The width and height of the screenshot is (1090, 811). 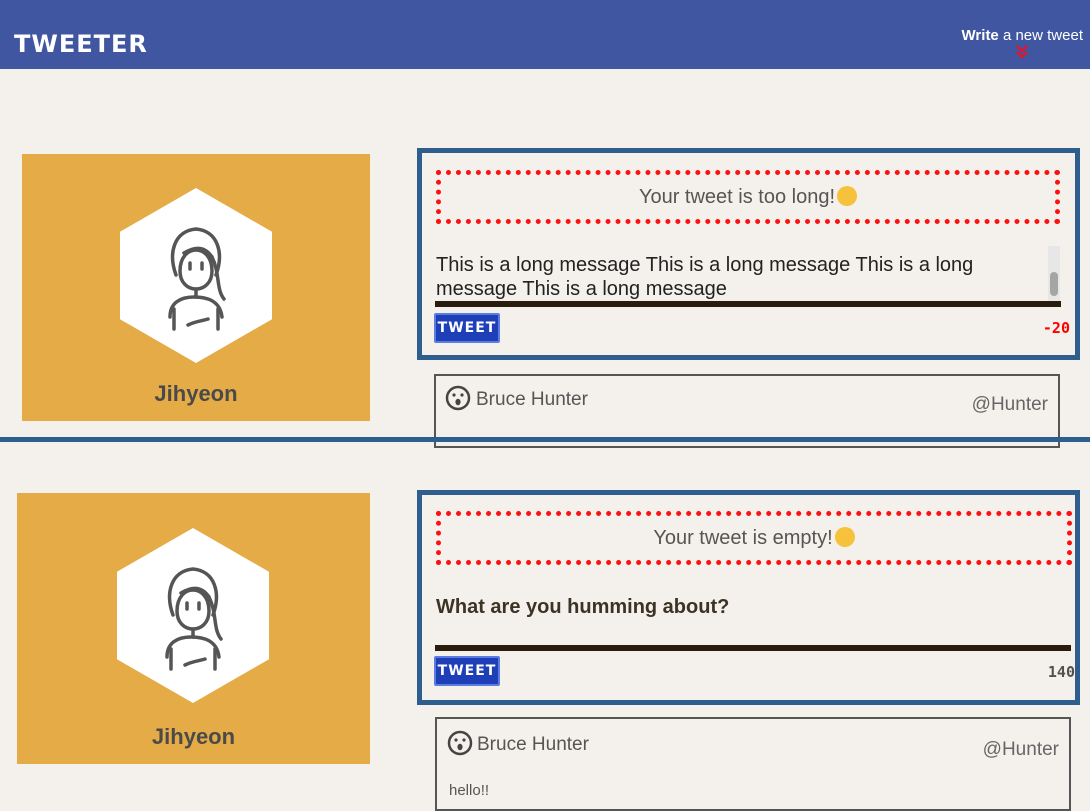 I want to click on textarea-scrollbar, so click(x=1054, y=274).